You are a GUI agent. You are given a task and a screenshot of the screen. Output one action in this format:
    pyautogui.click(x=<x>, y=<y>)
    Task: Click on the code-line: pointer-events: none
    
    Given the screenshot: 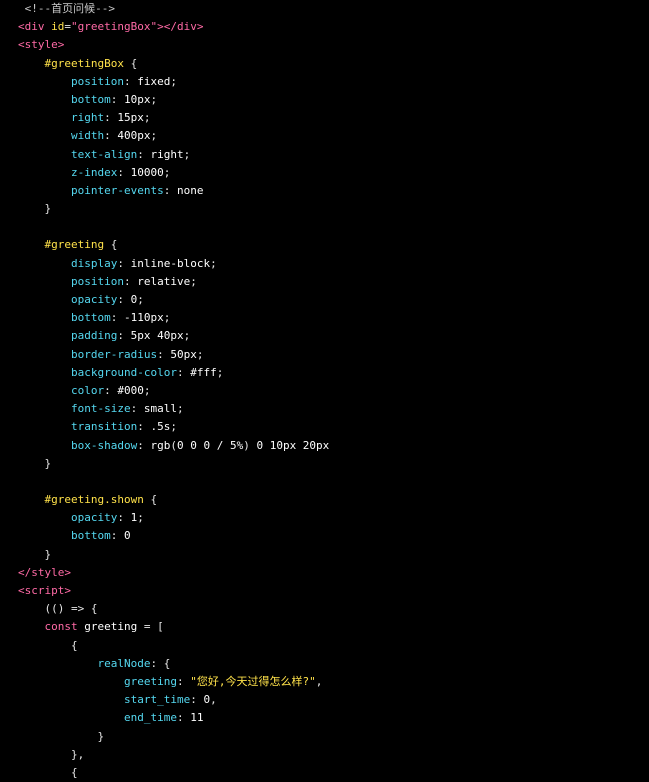 What is the action you would take?
    pyautogui.click(x=324, y=191)
    